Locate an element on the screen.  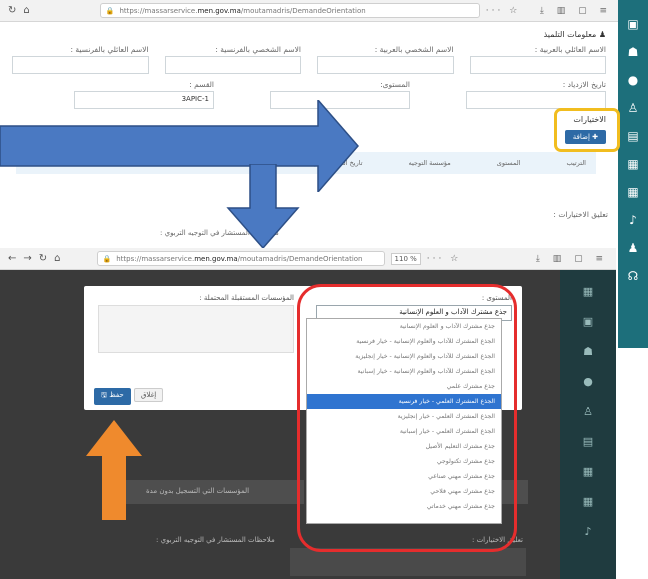
institutions-field: المؤسسات المستقبلة المحتملة : is located at coordinates (196, 323).